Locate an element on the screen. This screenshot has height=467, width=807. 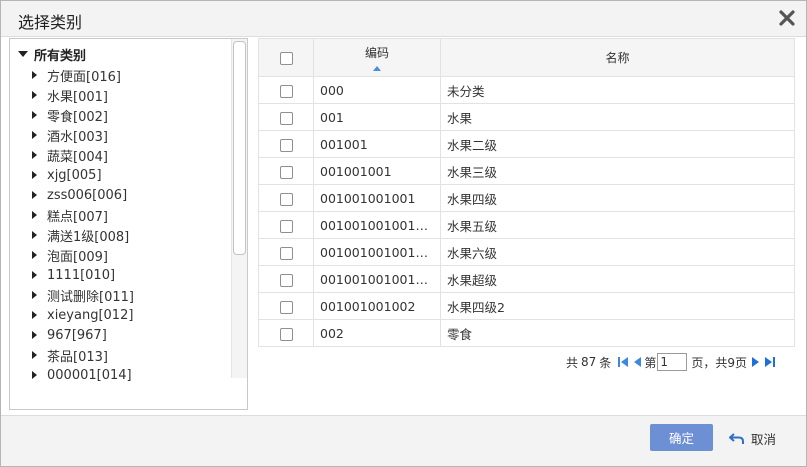
cell-code: 001001001 is located at coordinates (377, 171).